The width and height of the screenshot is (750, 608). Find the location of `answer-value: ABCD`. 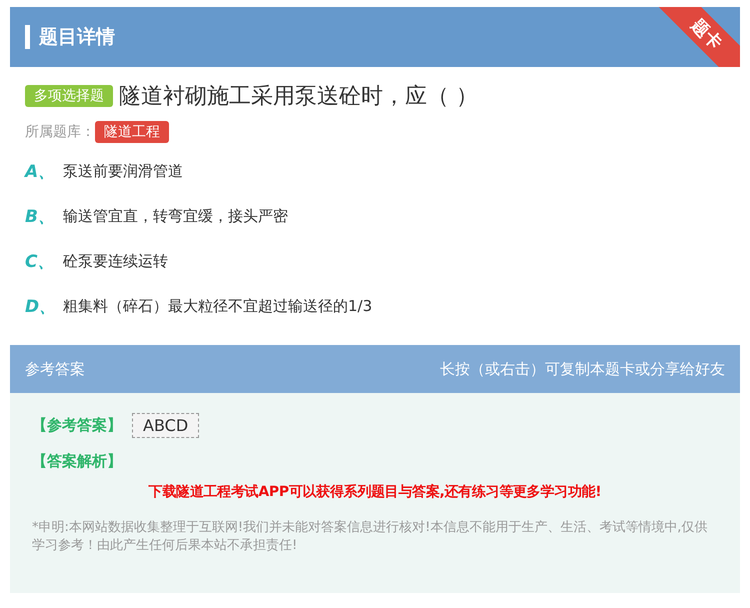

answer-value: ABCD is located at coordinates (166, 425).